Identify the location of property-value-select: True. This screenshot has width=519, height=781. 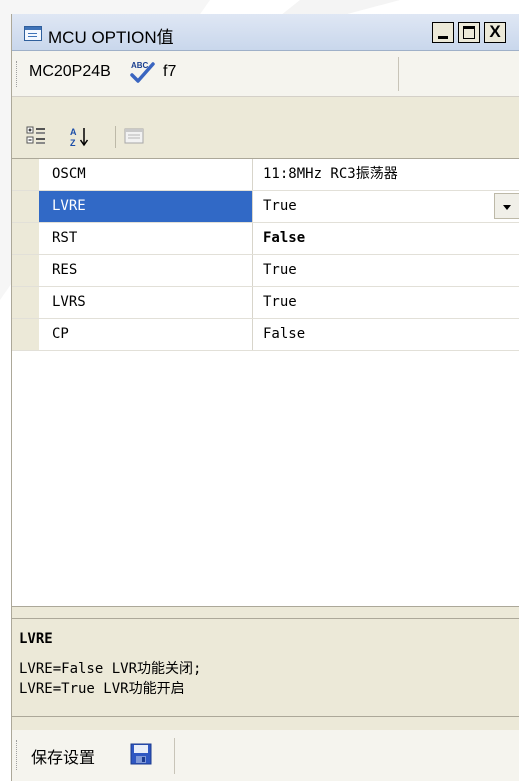
(386, 206).